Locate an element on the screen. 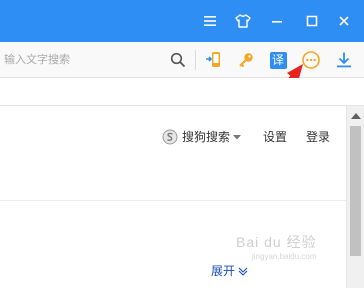 The width and height of the screenshot is (364, 288). chevron-down-icon is located at coordinates (243, 271).